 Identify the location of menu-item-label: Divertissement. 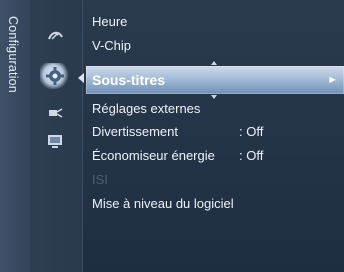
(135, 131).